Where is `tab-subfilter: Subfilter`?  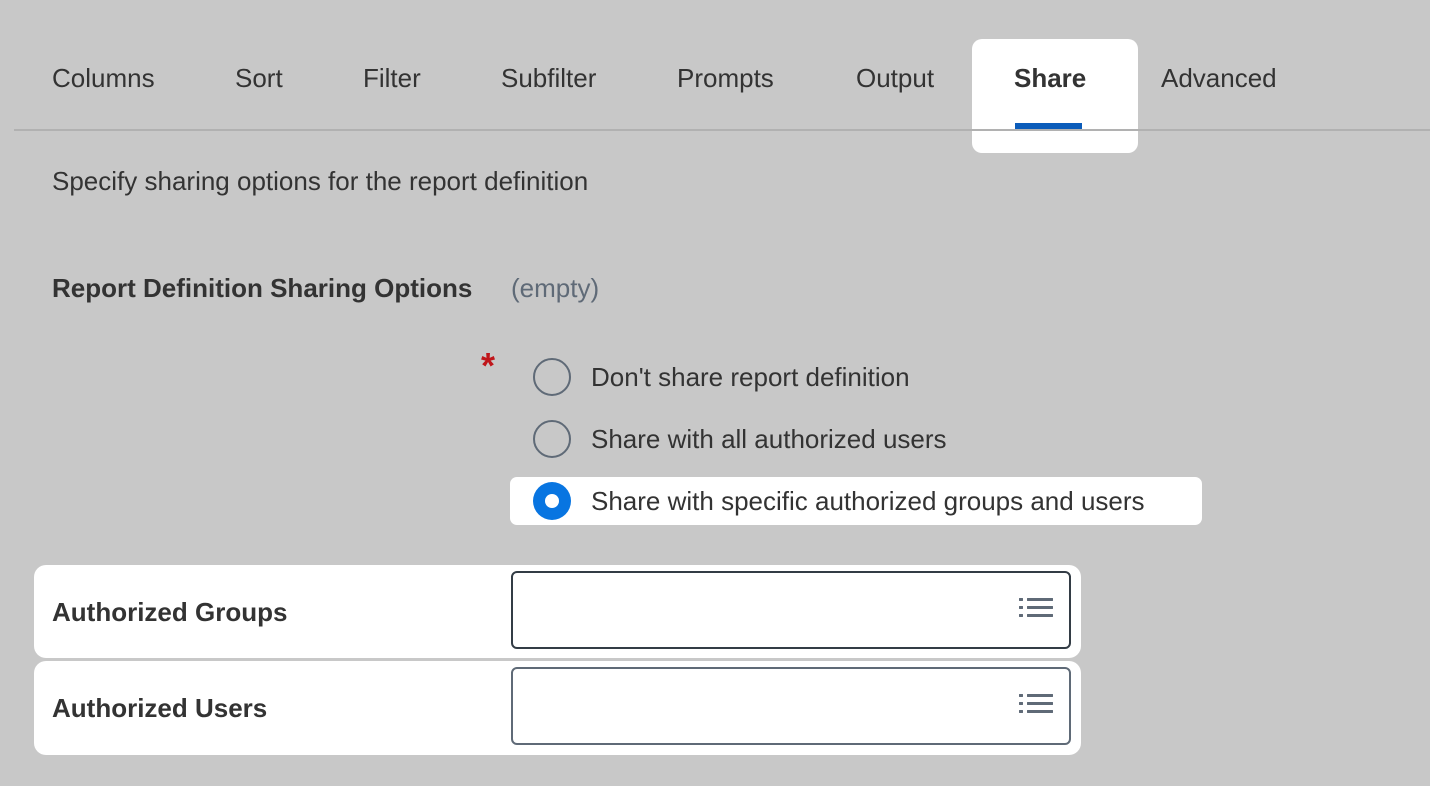 tab-subfilter: Subfilter is located at coordinates (548, 78).